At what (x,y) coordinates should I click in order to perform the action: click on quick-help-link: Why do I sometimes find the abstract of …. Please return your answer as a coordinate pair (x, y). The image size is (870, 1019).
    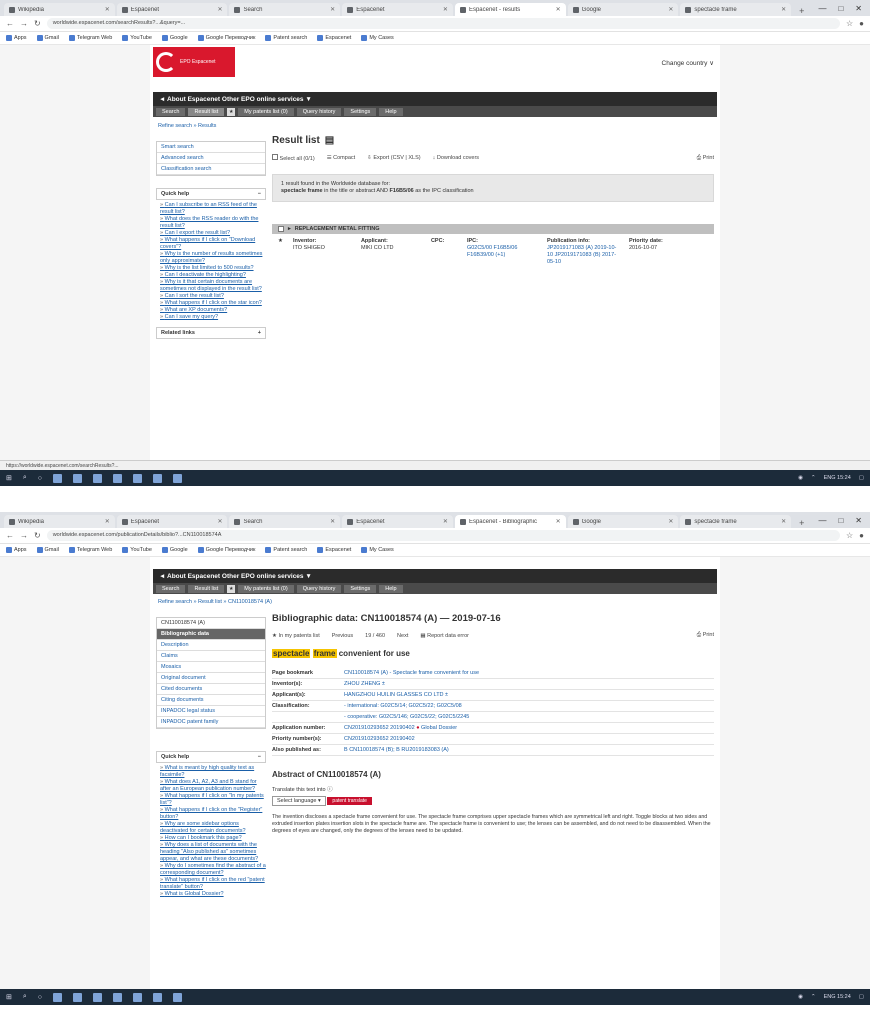
    Looking at the image, I should click on (213, 870).